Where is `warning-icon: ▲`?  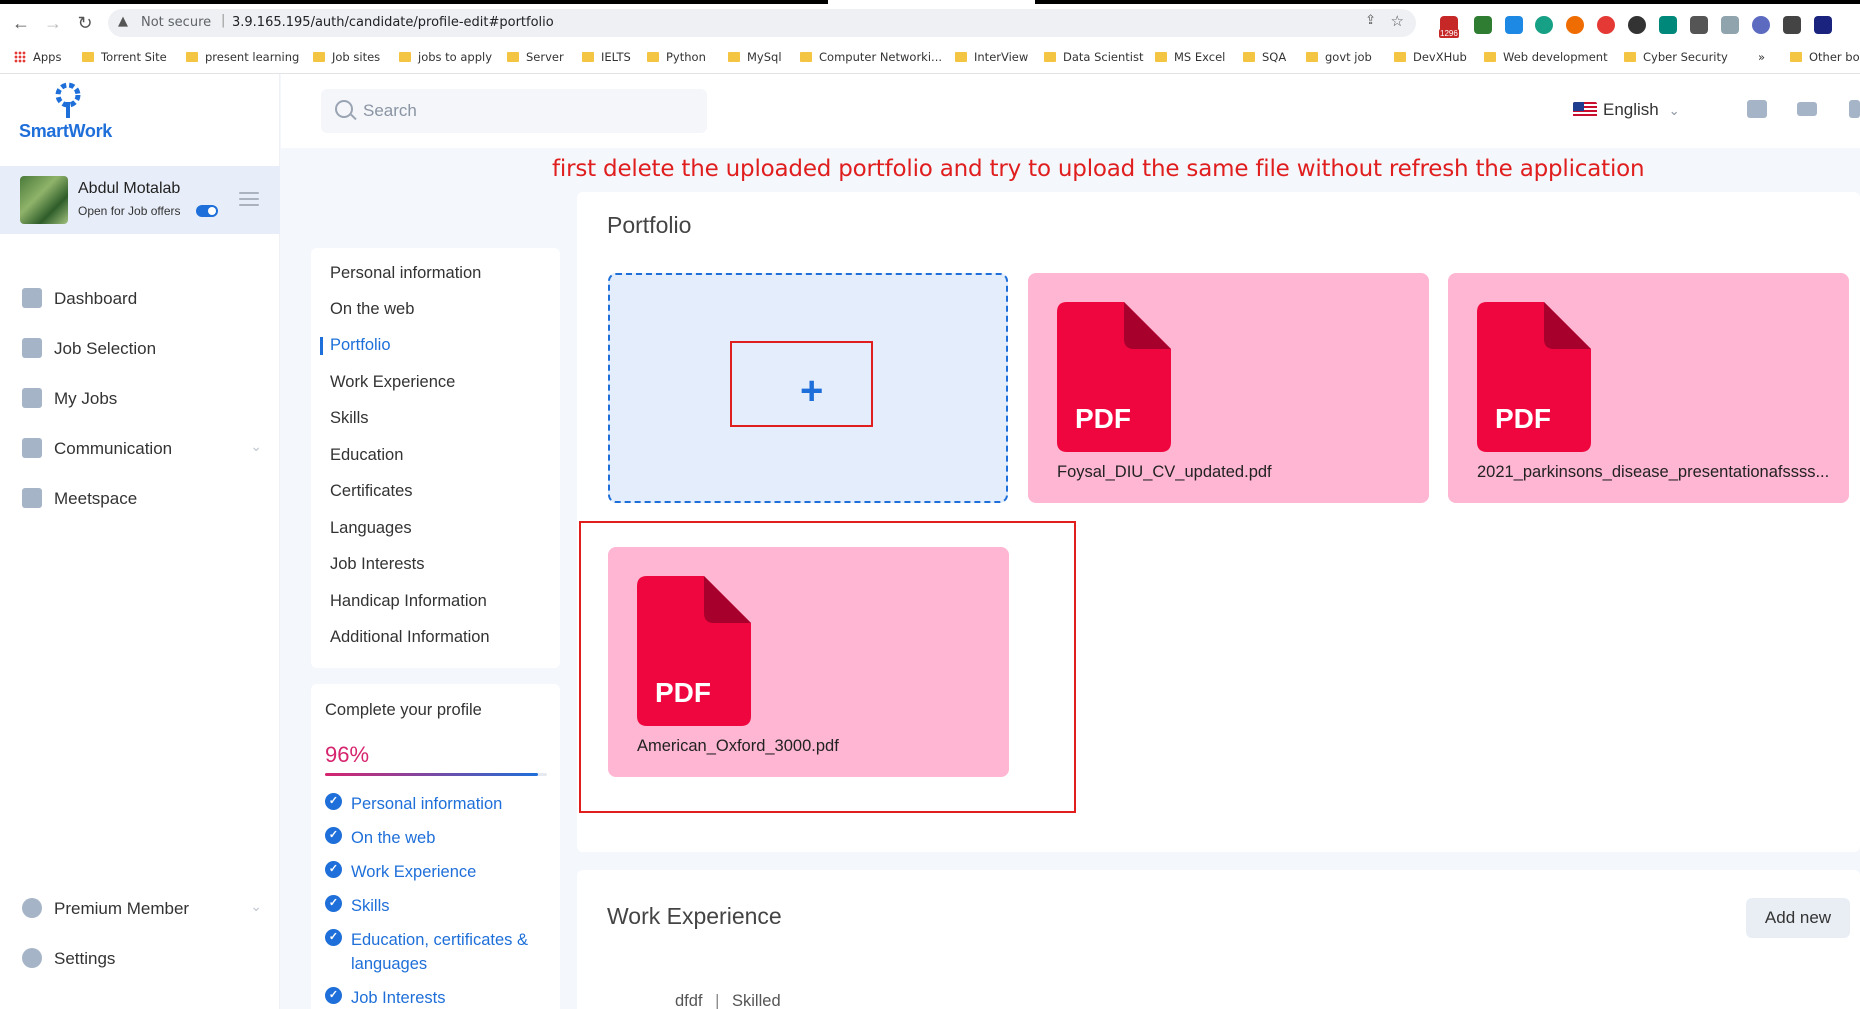 warning-icon: ▲ is located at coordinates (123, 21).